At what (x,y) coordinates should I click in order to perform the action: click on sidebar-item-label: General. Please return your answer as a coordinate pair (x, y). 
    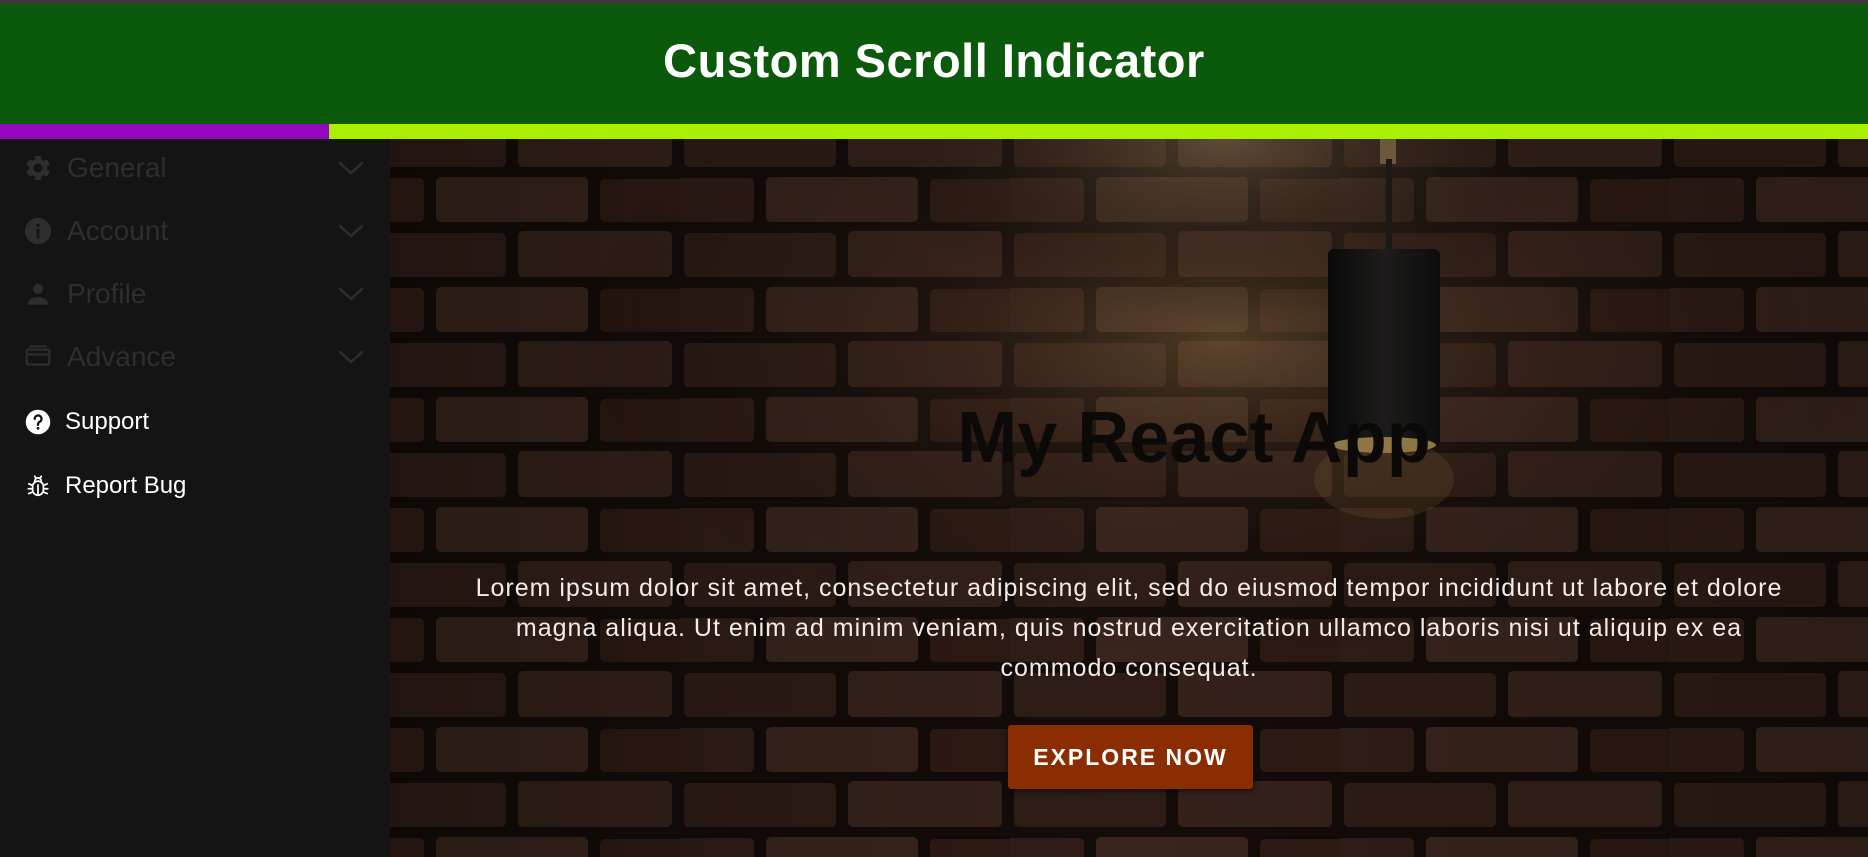
    Looking at the image, I should click on (117, 167).